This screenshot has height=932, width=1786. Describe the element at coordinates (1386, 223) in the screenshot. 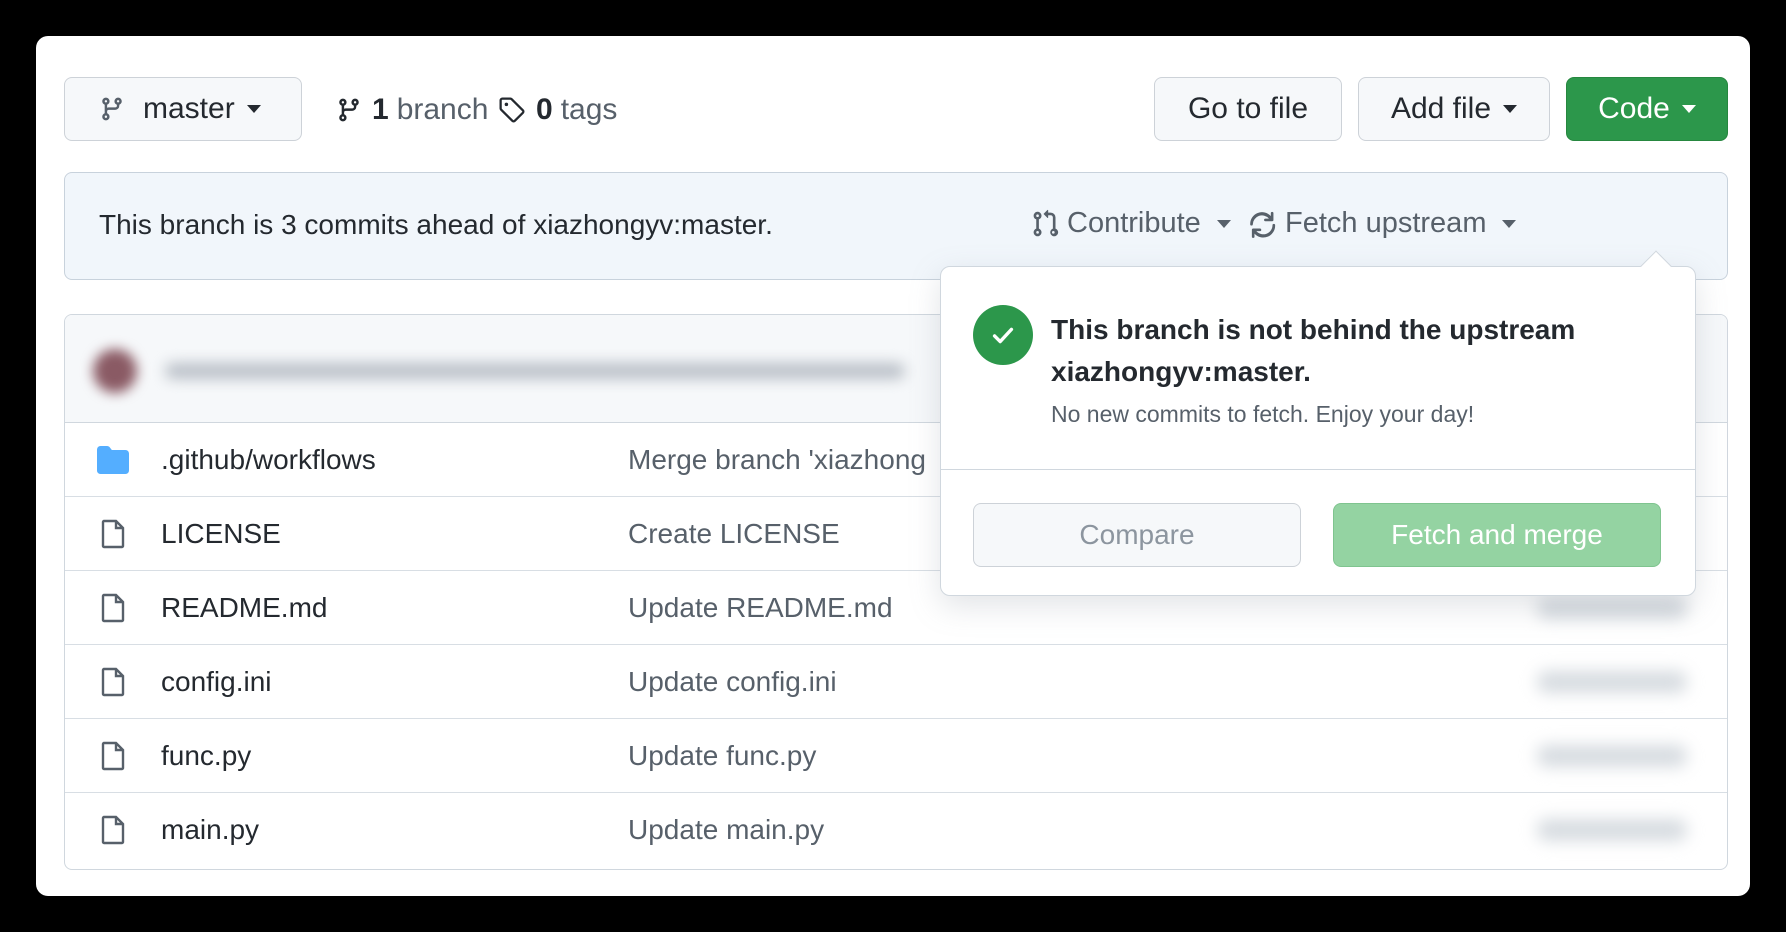

I see `fetch-upstream-label: Fetch upstream` at that location.